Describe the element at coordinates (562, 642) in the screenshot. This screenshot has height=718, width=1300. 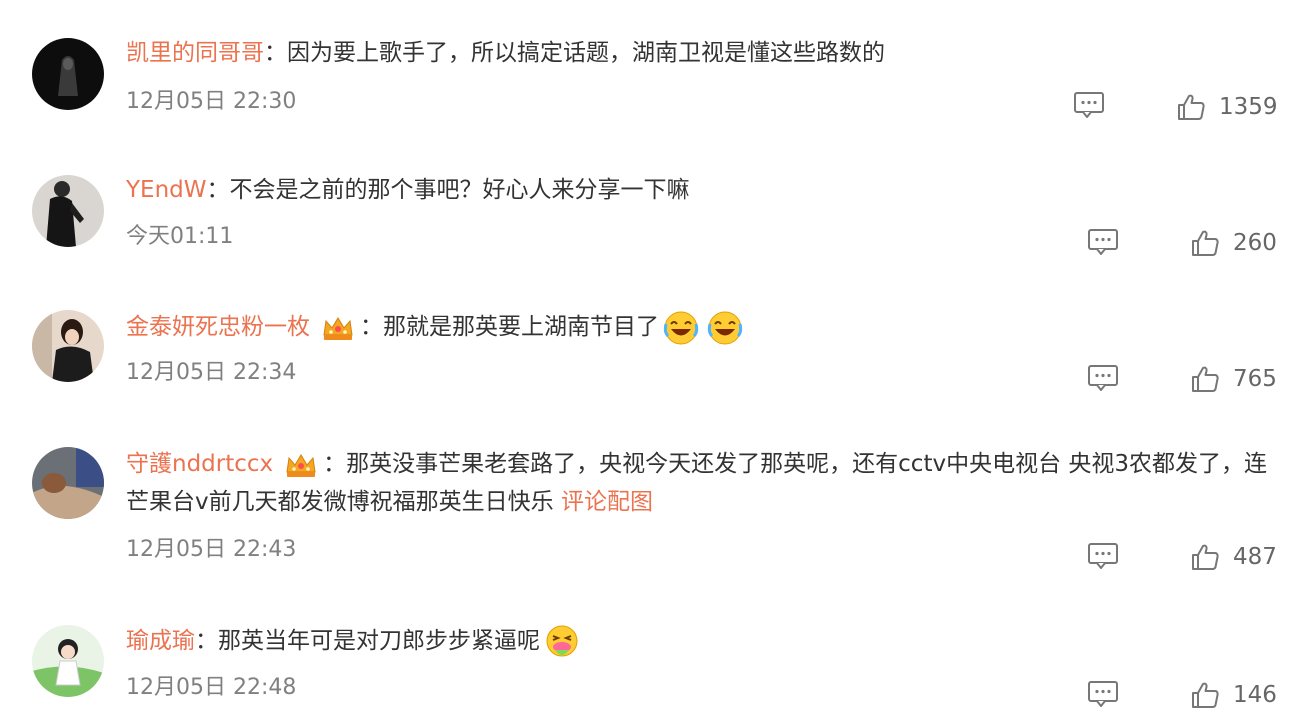
I see `vomit-emoji-icon` at that location.